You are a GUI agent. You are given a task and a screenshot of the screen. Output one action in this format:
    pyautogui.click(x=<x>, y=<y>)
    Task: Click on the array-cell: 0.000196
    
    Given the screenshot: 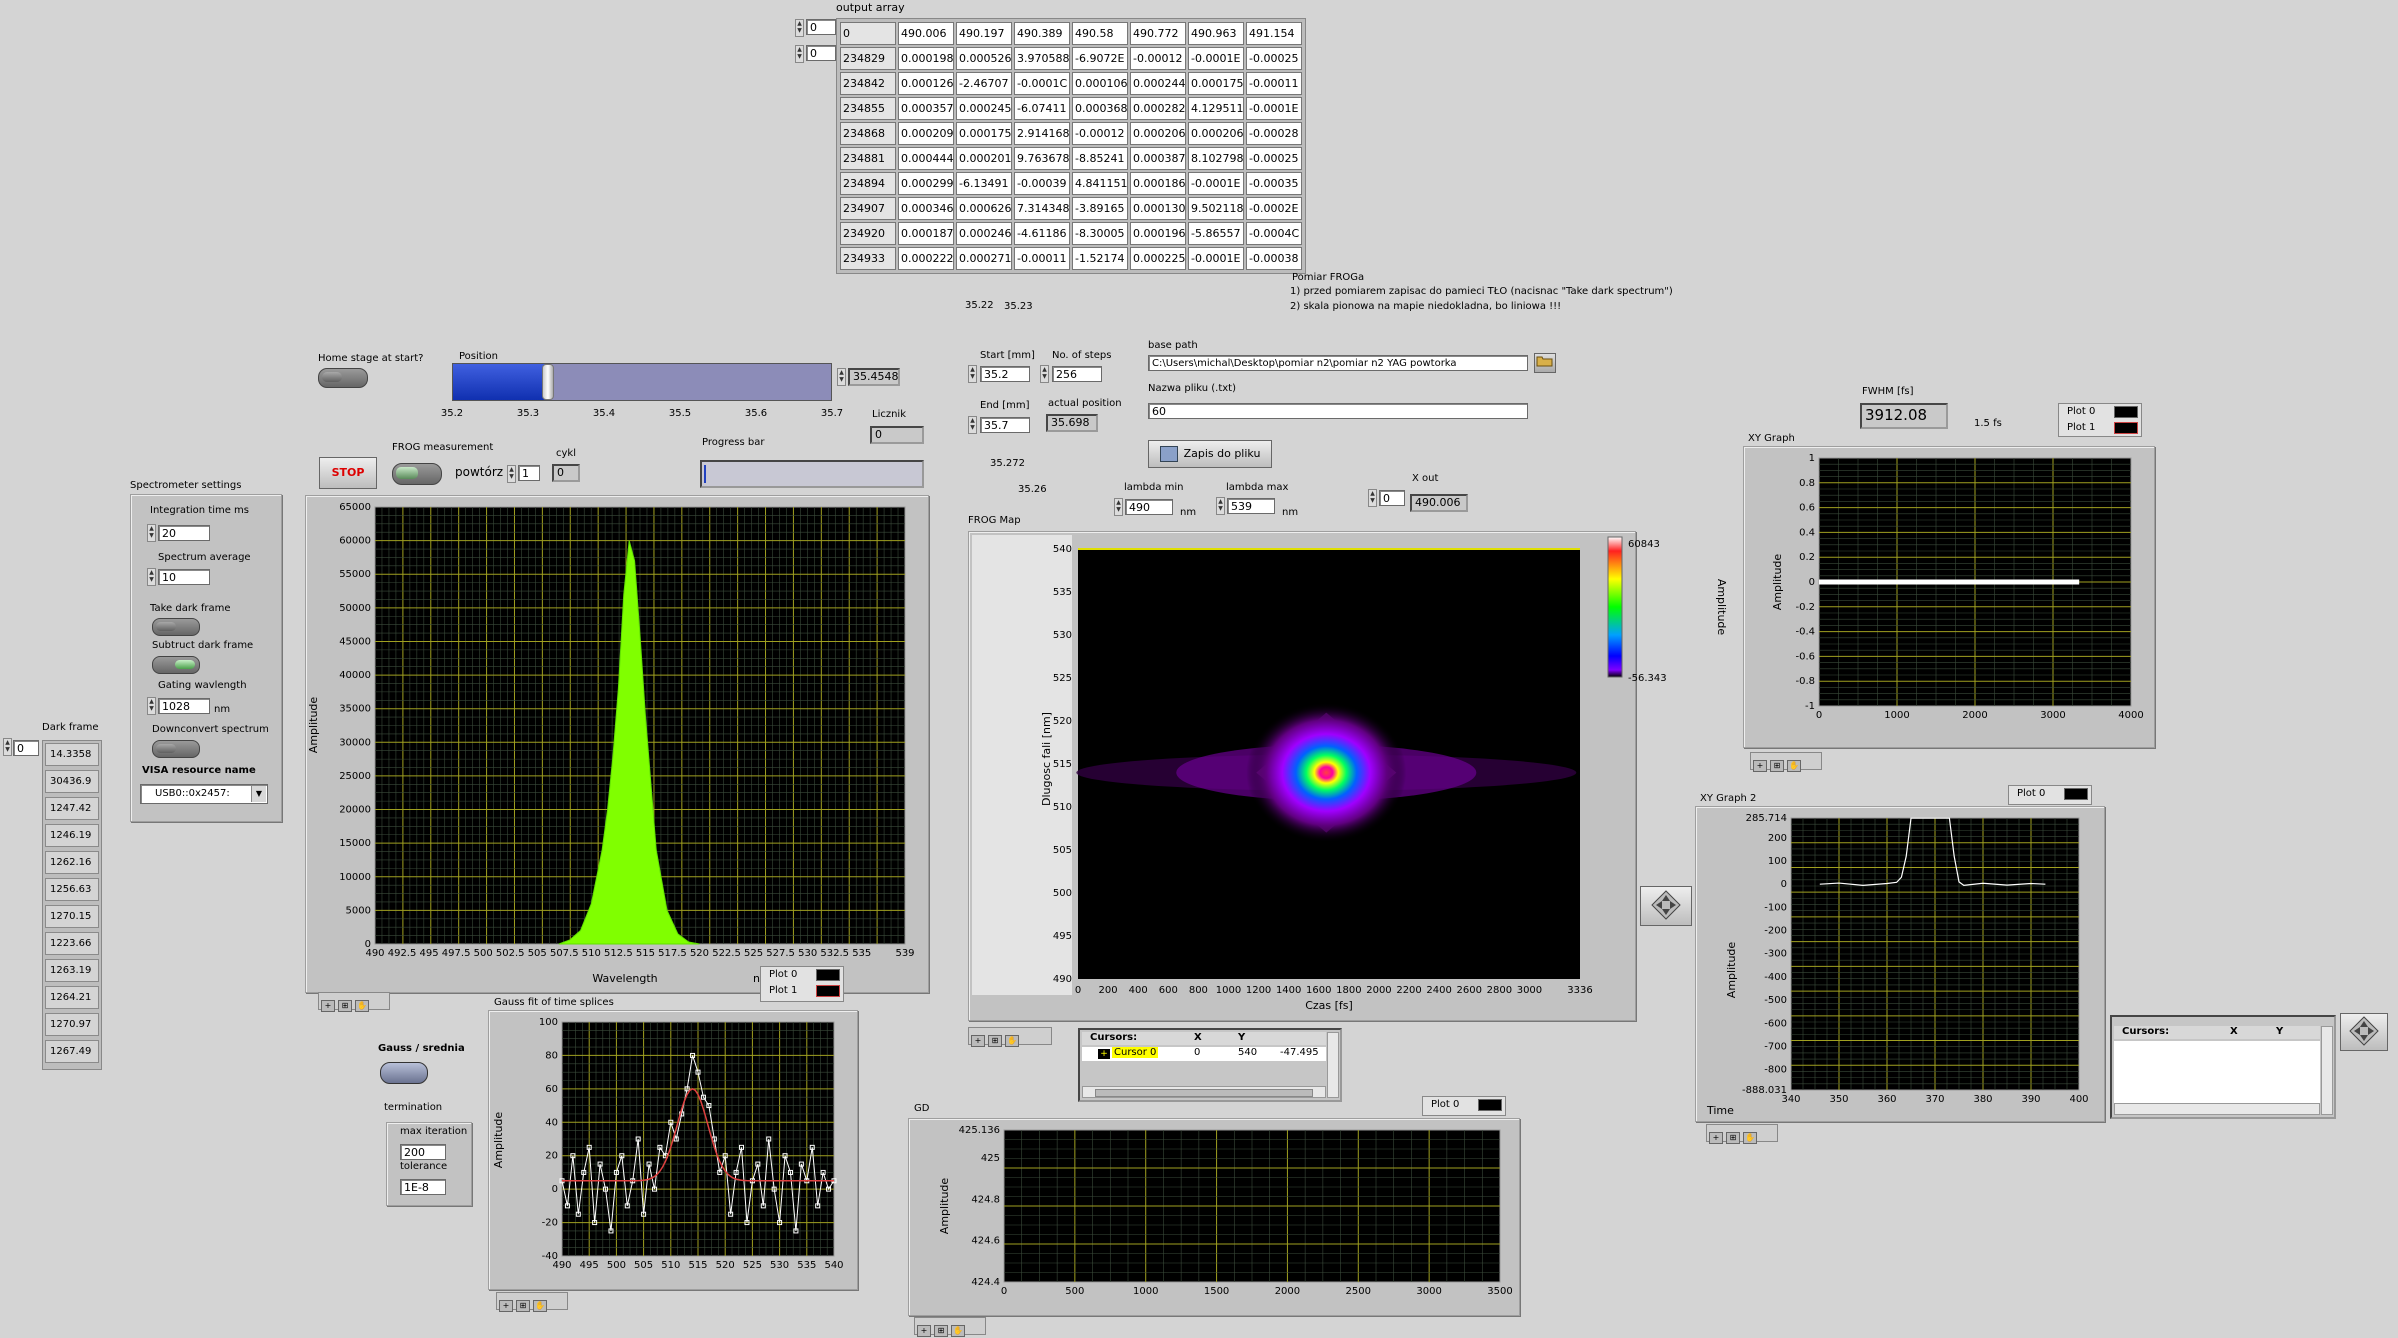 What is the action you would take?
    pyautogui.click(x=1158, y=233)
    